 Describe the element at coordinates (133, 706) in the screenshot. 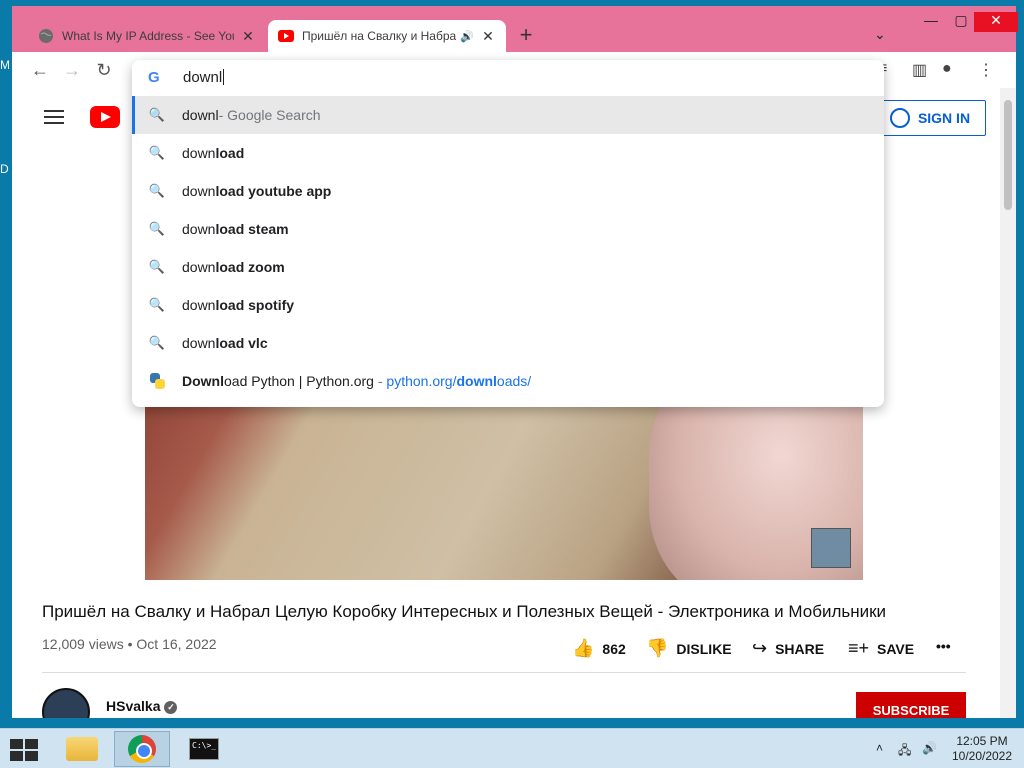

I see `channel-name-text: HSvalka` at that location.